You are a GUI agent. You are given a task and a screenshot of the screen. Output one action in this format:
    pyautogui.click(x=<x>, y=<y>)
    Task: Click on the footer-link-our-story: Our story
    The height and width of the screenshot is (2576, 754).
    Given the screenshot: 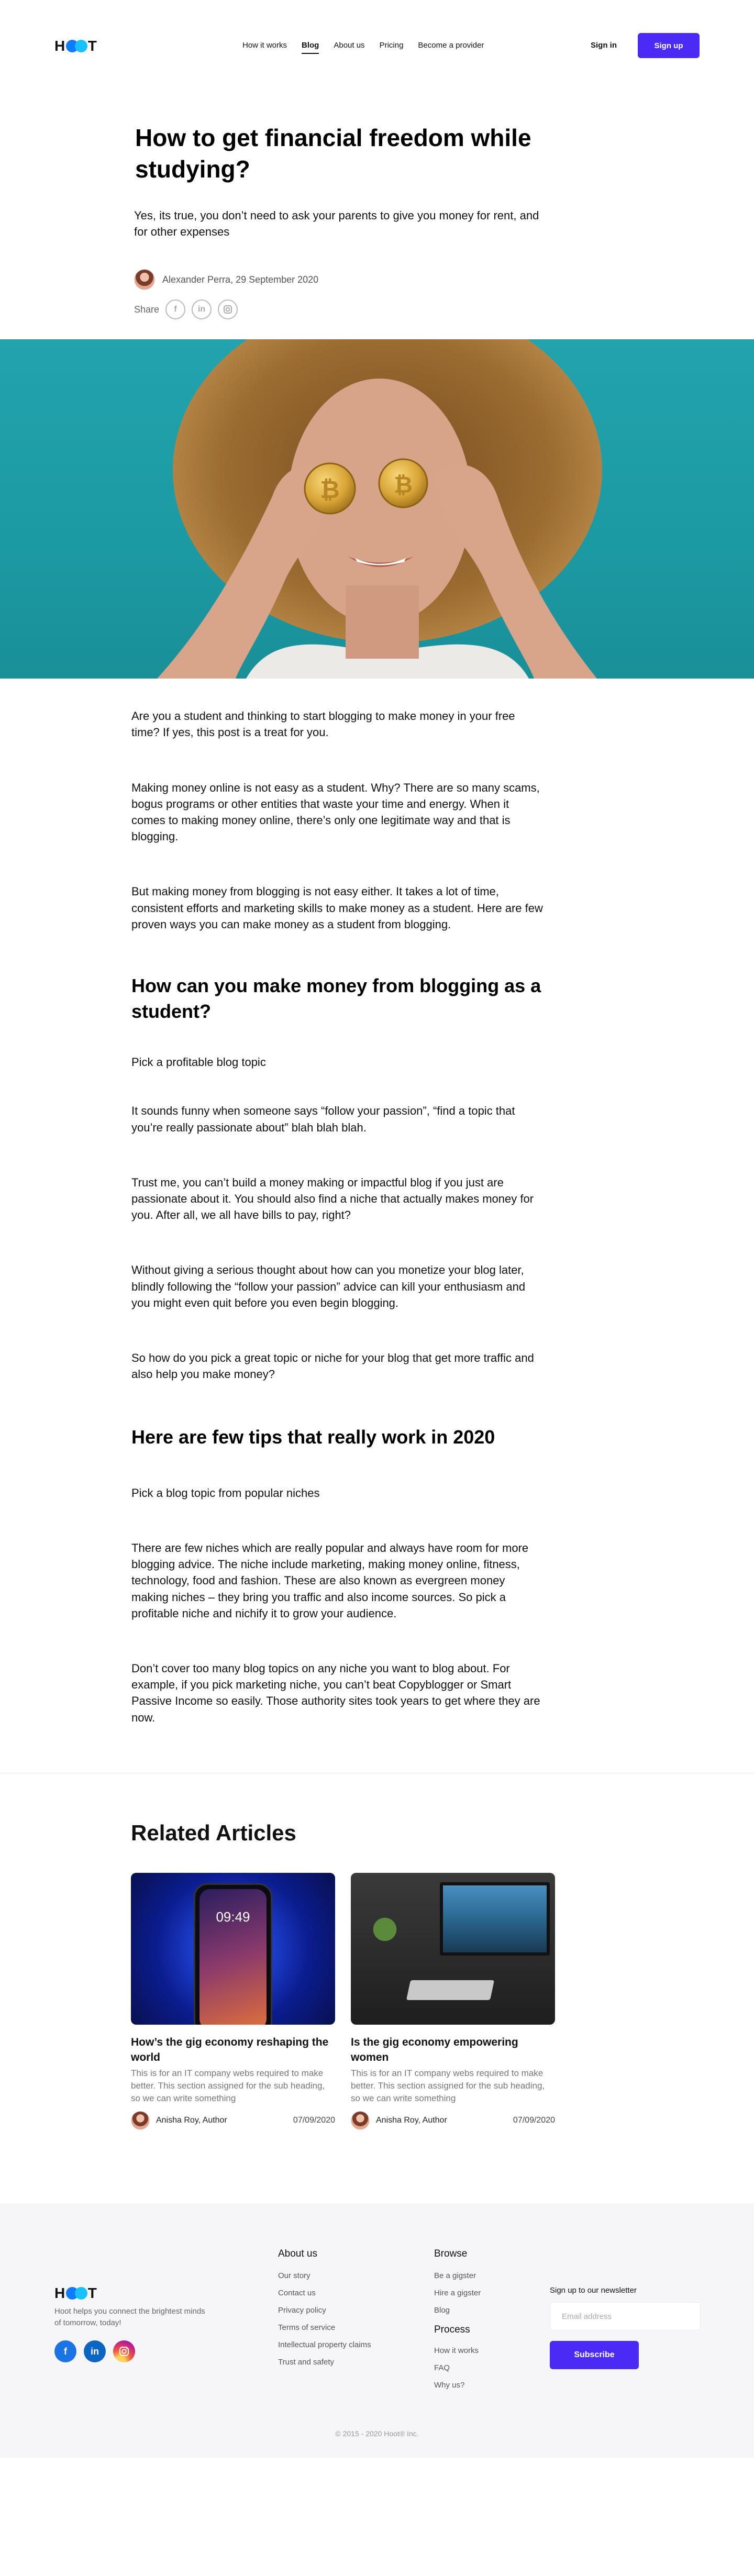 What is the action you would take?
    pyautogui.click(x=324, y=2275)
    